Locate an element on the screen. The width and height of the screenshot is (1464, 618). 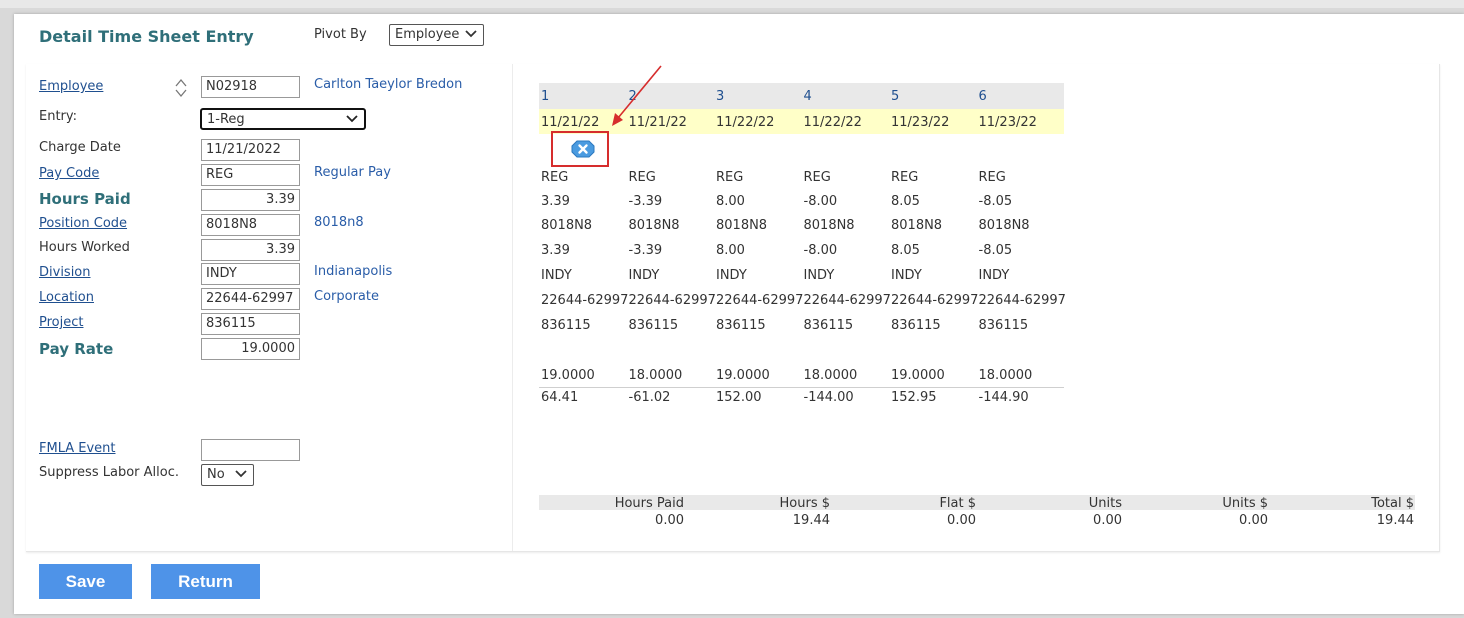
pay-rate-label: Pay Rate is located at coordinates (76, 349).